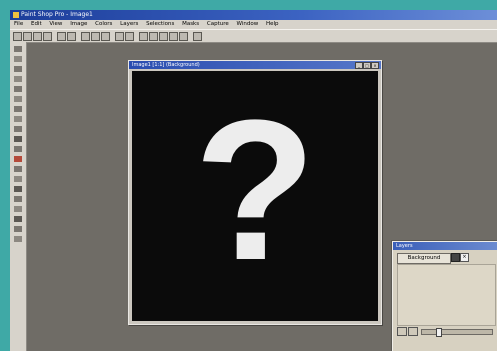 The width and height of the screenshot is (497, 351). Describe the element at coordinates (143, 36) in the screenshot. I see `toggle-palette-icon` at that location.